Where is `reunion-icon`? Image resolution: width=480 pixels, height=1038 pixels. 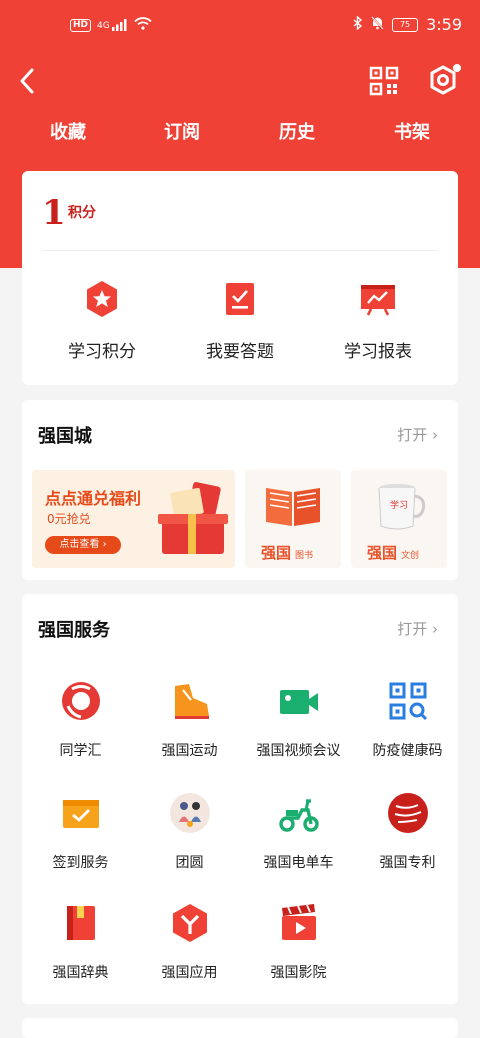
reunion-icon is located at coordinates (190, 813).